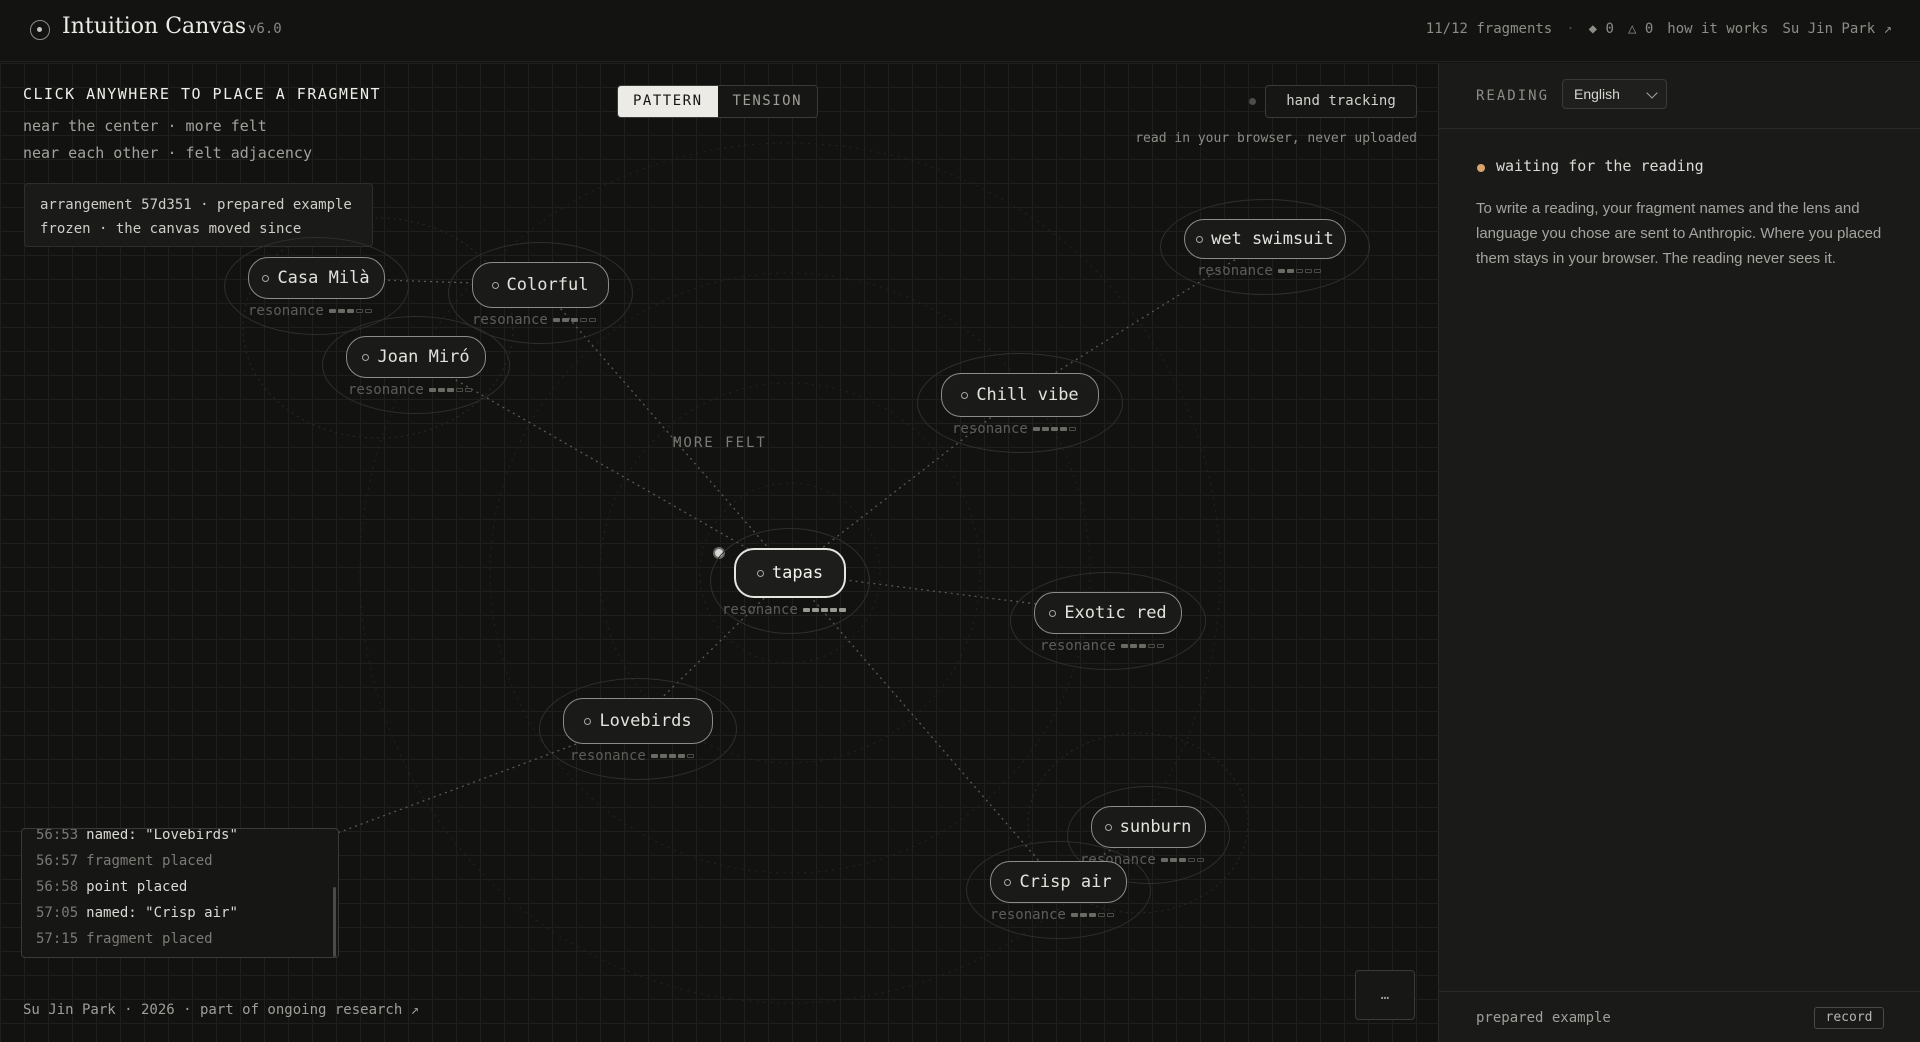  What do you see at coordinates (1341, 101) in the screenshot?
I see `hand-tracking-button: hand tracking` at bounding box center [1341, 101].